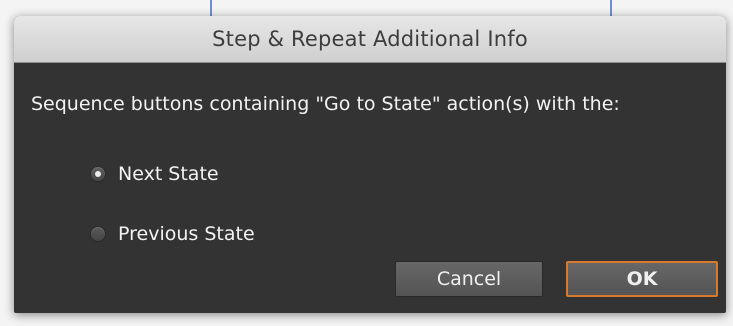 This screenshot has width=733, height=326. What do you see at coordinates (642, 279) in the screenshot?
I see `ok-button: OK` at bounding box center [642, 279].